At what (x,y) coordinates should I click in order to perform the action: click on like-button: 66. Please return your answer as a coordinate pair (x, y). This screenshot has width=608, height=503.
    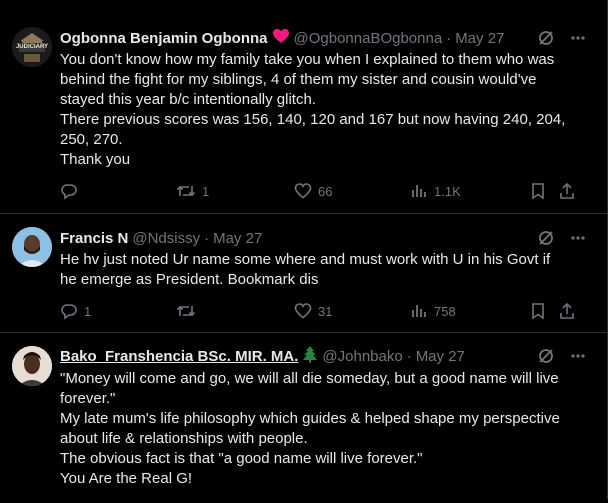
    Looking at the image, I should click on (313, 191).